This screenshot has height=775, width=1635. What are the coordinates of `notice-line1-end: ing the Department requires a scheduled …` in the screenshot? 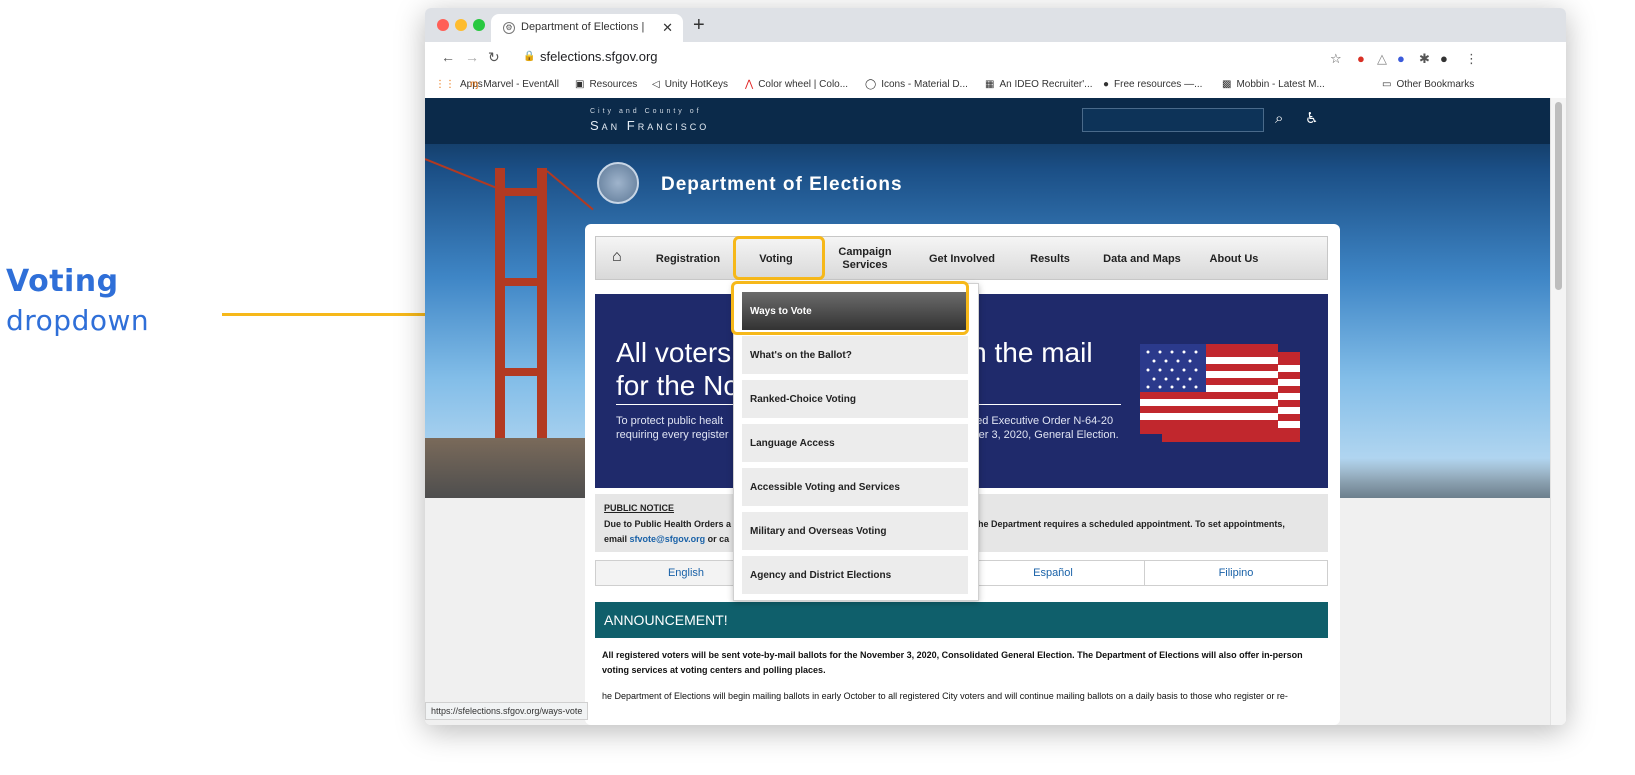 It's located at (1122, 524).